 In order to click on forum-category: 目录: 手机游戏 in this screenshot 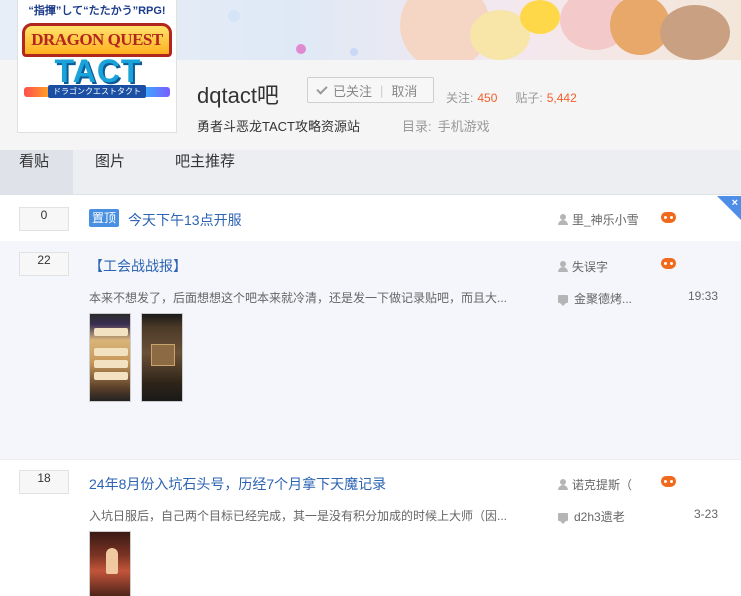, I will do `click(446, 125)`.